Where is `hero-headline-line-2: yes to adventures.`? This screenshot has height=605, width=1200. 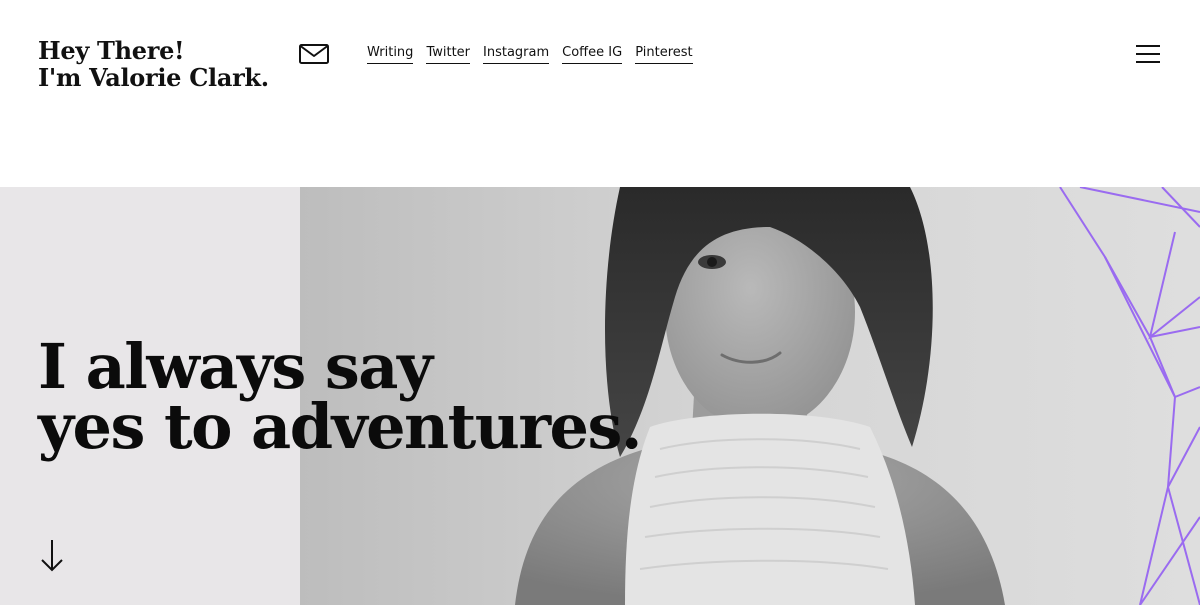 hero-headline-line-2: yes to adventures. is located at coordinates (340, 426).